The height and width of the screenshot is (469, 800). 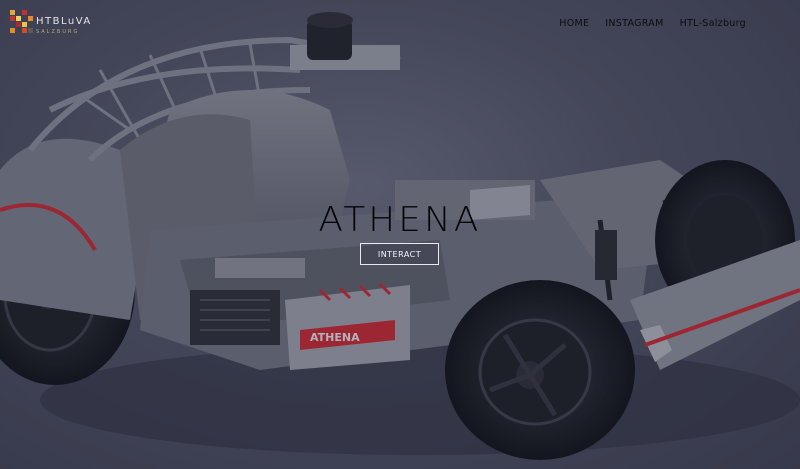 I want to click on logo-name: HTBLuVA, so click(x=64, y=21).